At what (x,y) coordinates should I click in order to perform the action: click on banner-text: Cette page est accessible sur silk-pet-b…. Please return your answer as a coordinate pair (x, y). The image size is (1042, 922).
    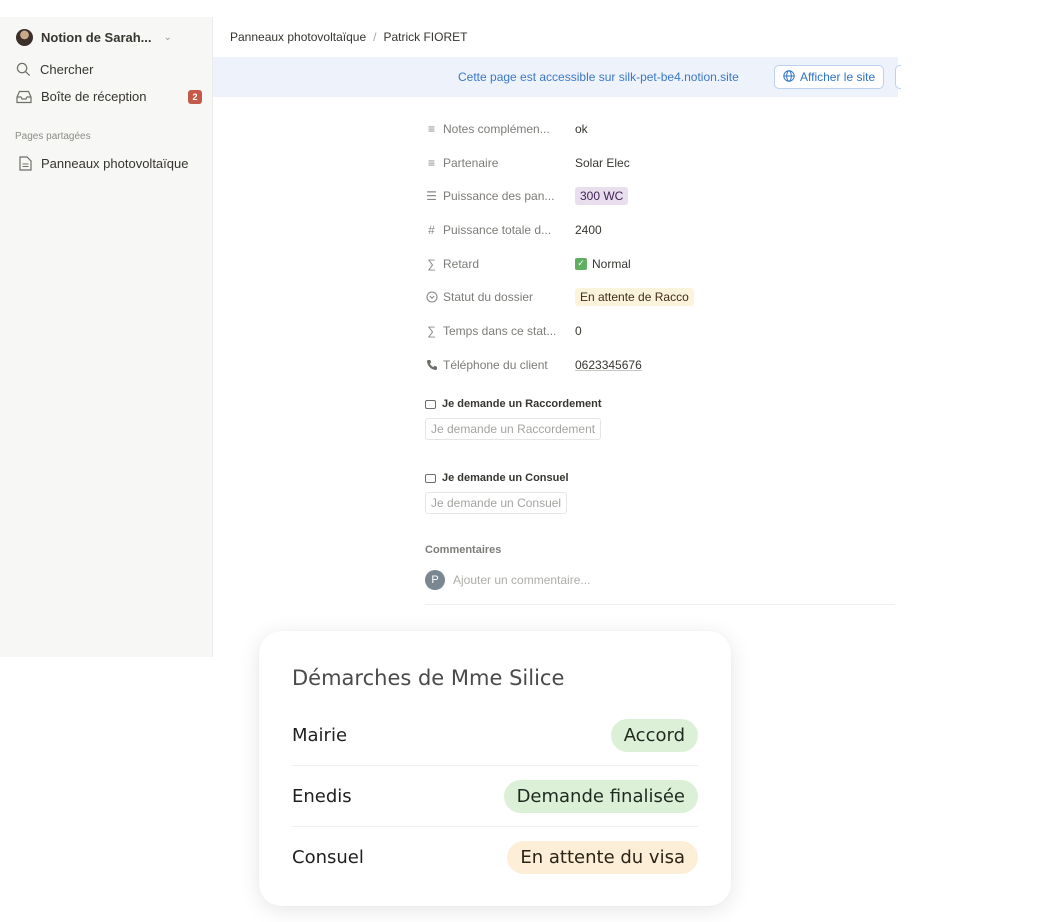
    Looking at the image, I should click on (598, 77).